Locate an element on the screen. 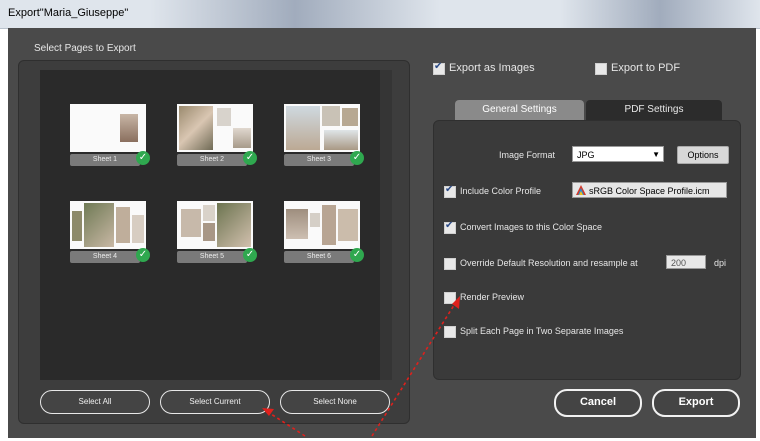 This screenshot has height=441, width=760. sheet-thumbnail: Sheet 5 ✓ is located at coordinates (217, 232).